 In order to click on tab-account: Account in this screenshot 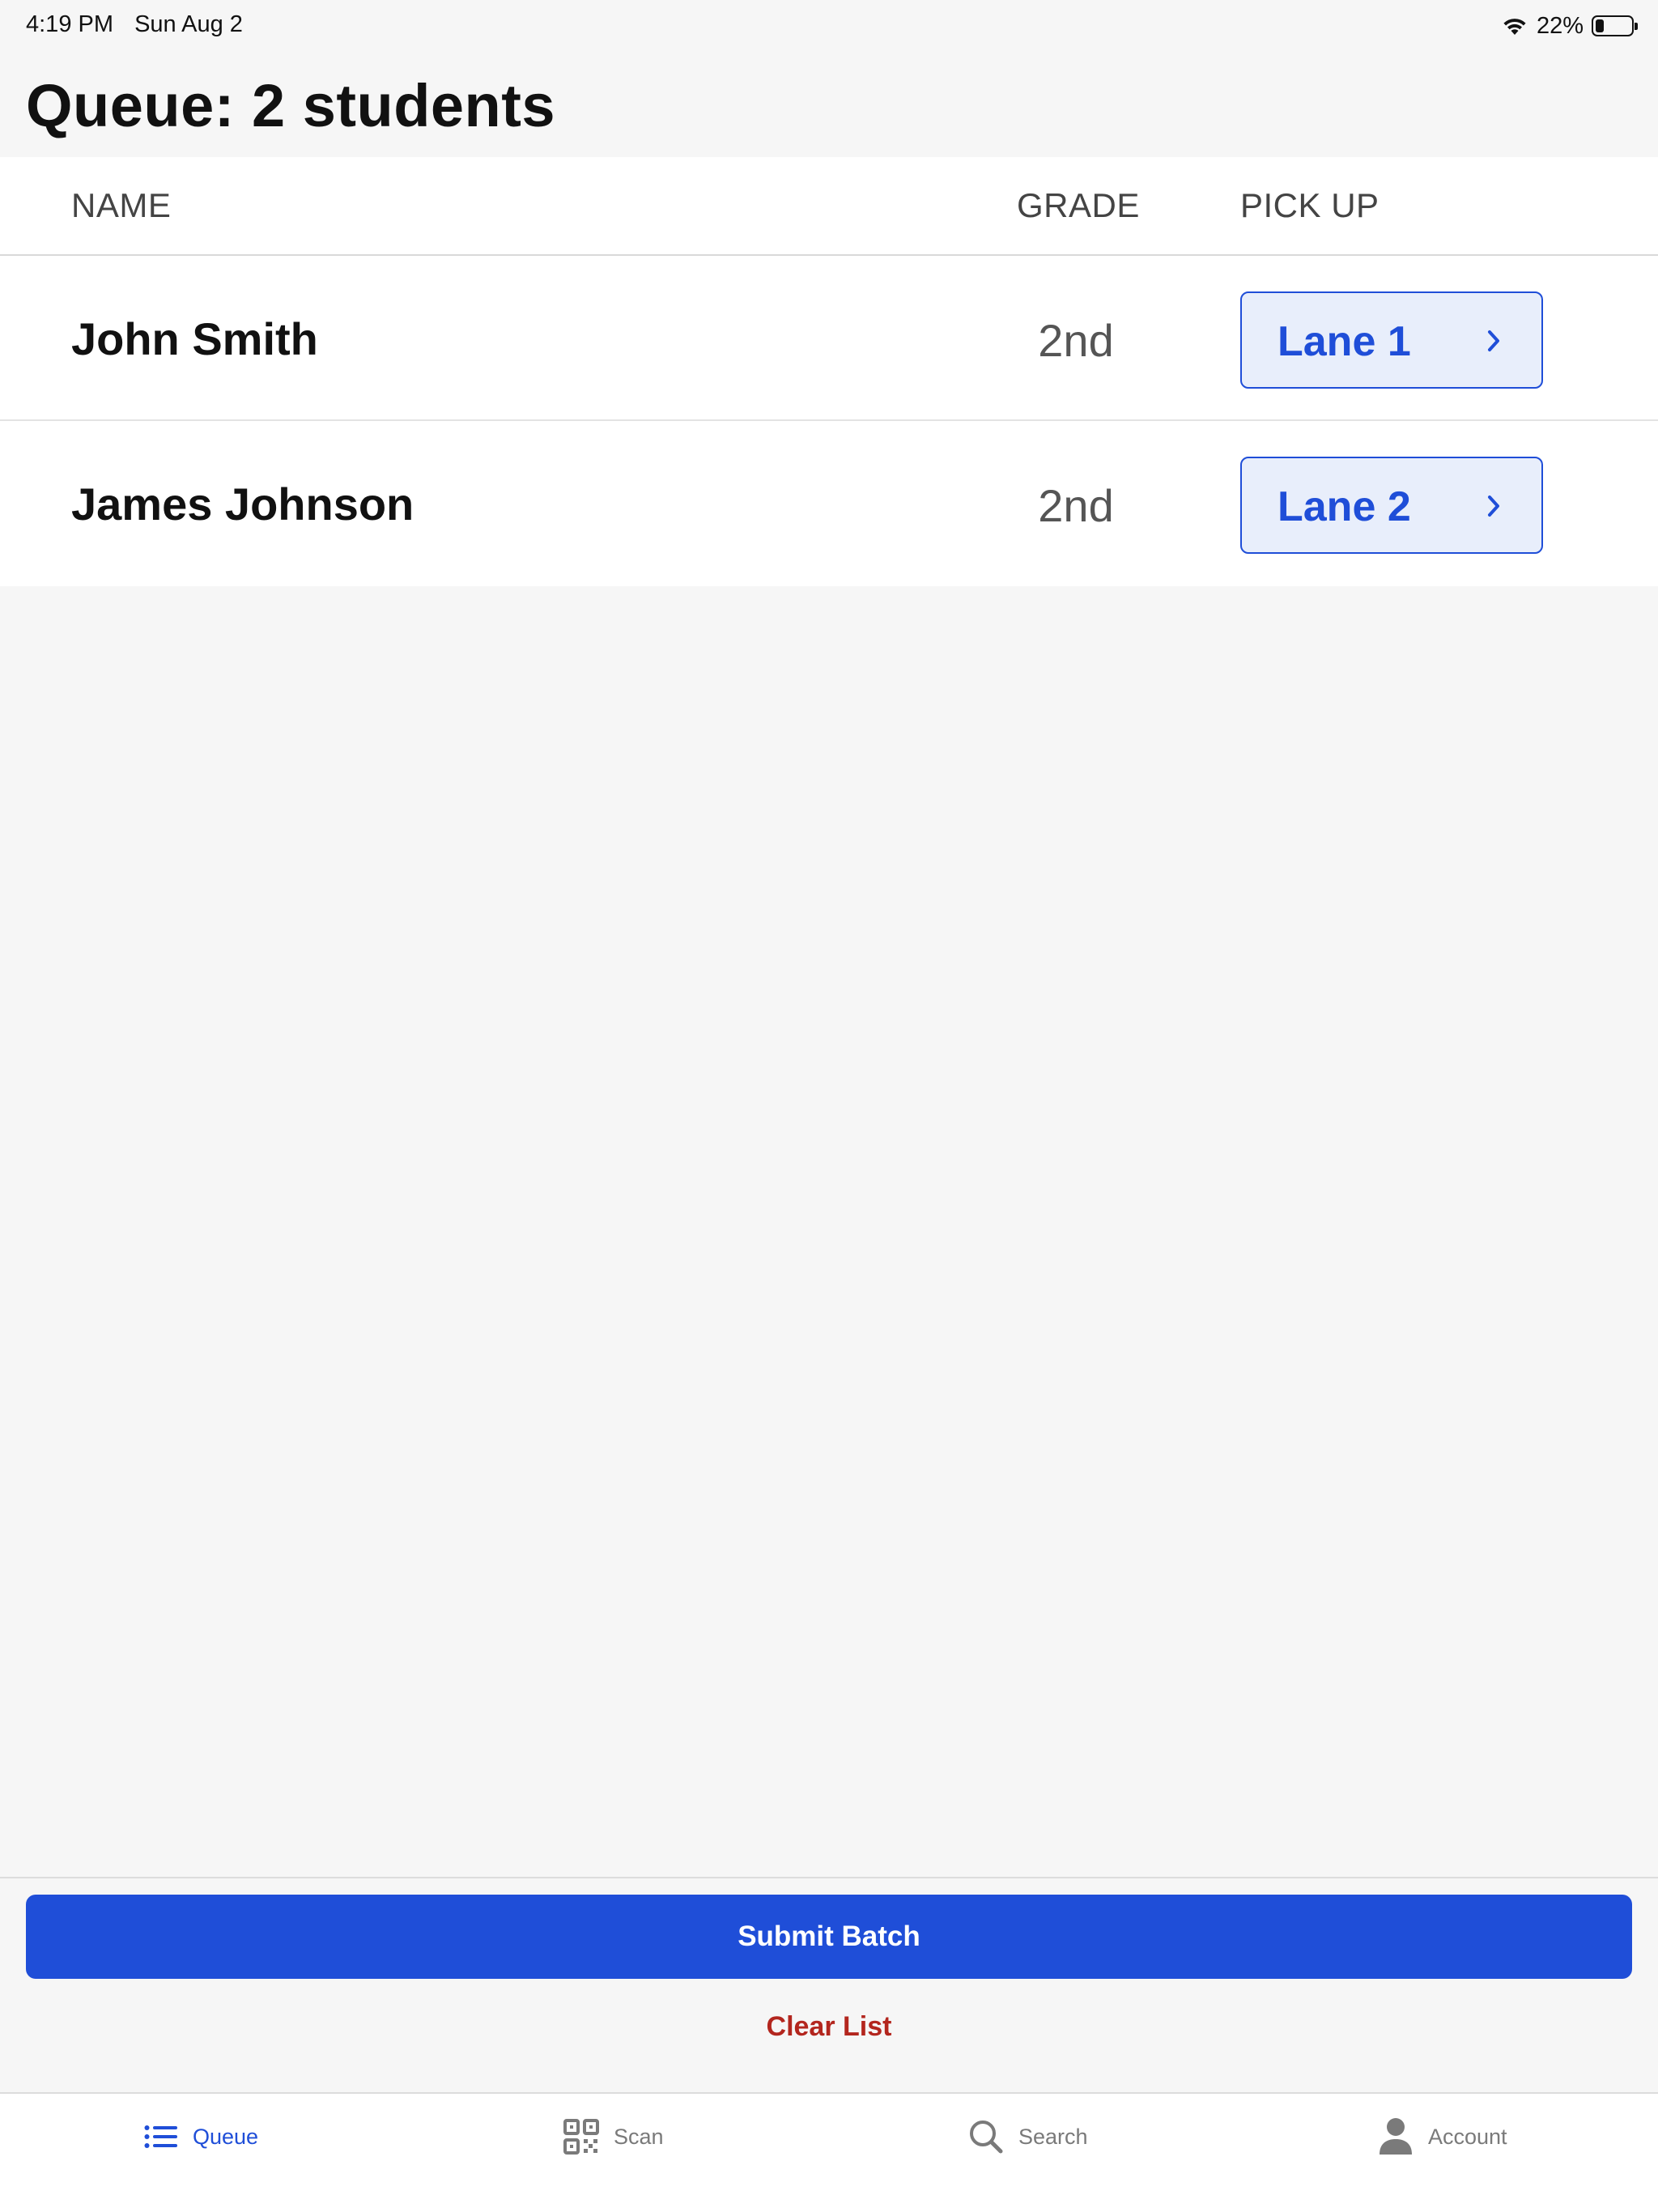, I will do `click(1442, 2137)`.